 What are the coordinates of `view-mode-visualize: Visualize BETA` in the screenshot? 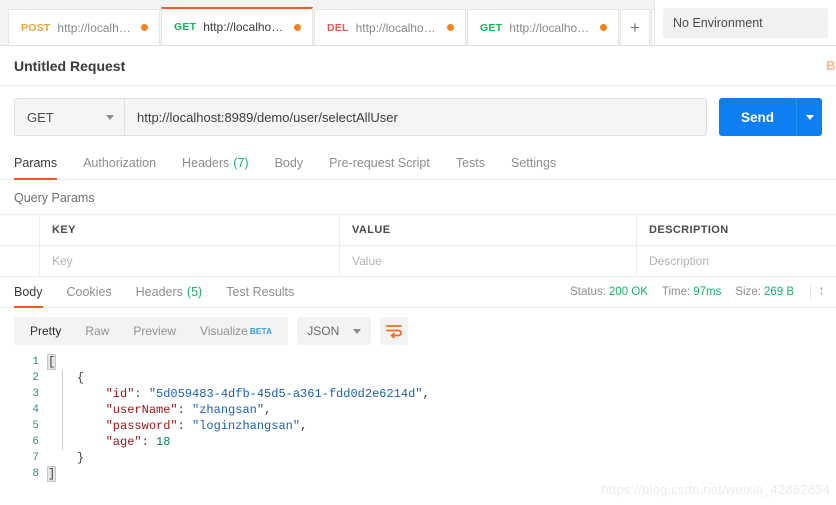 It's located at (236, 331).